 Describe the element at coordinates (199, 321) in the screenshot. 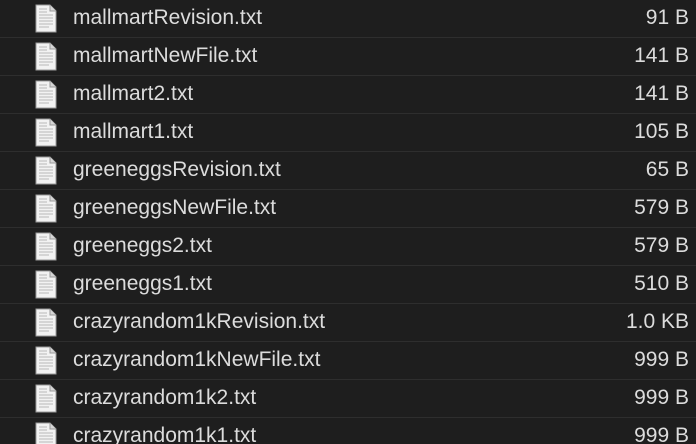

I see `file-name: crazyrandom1kRevision.txt` at that location.